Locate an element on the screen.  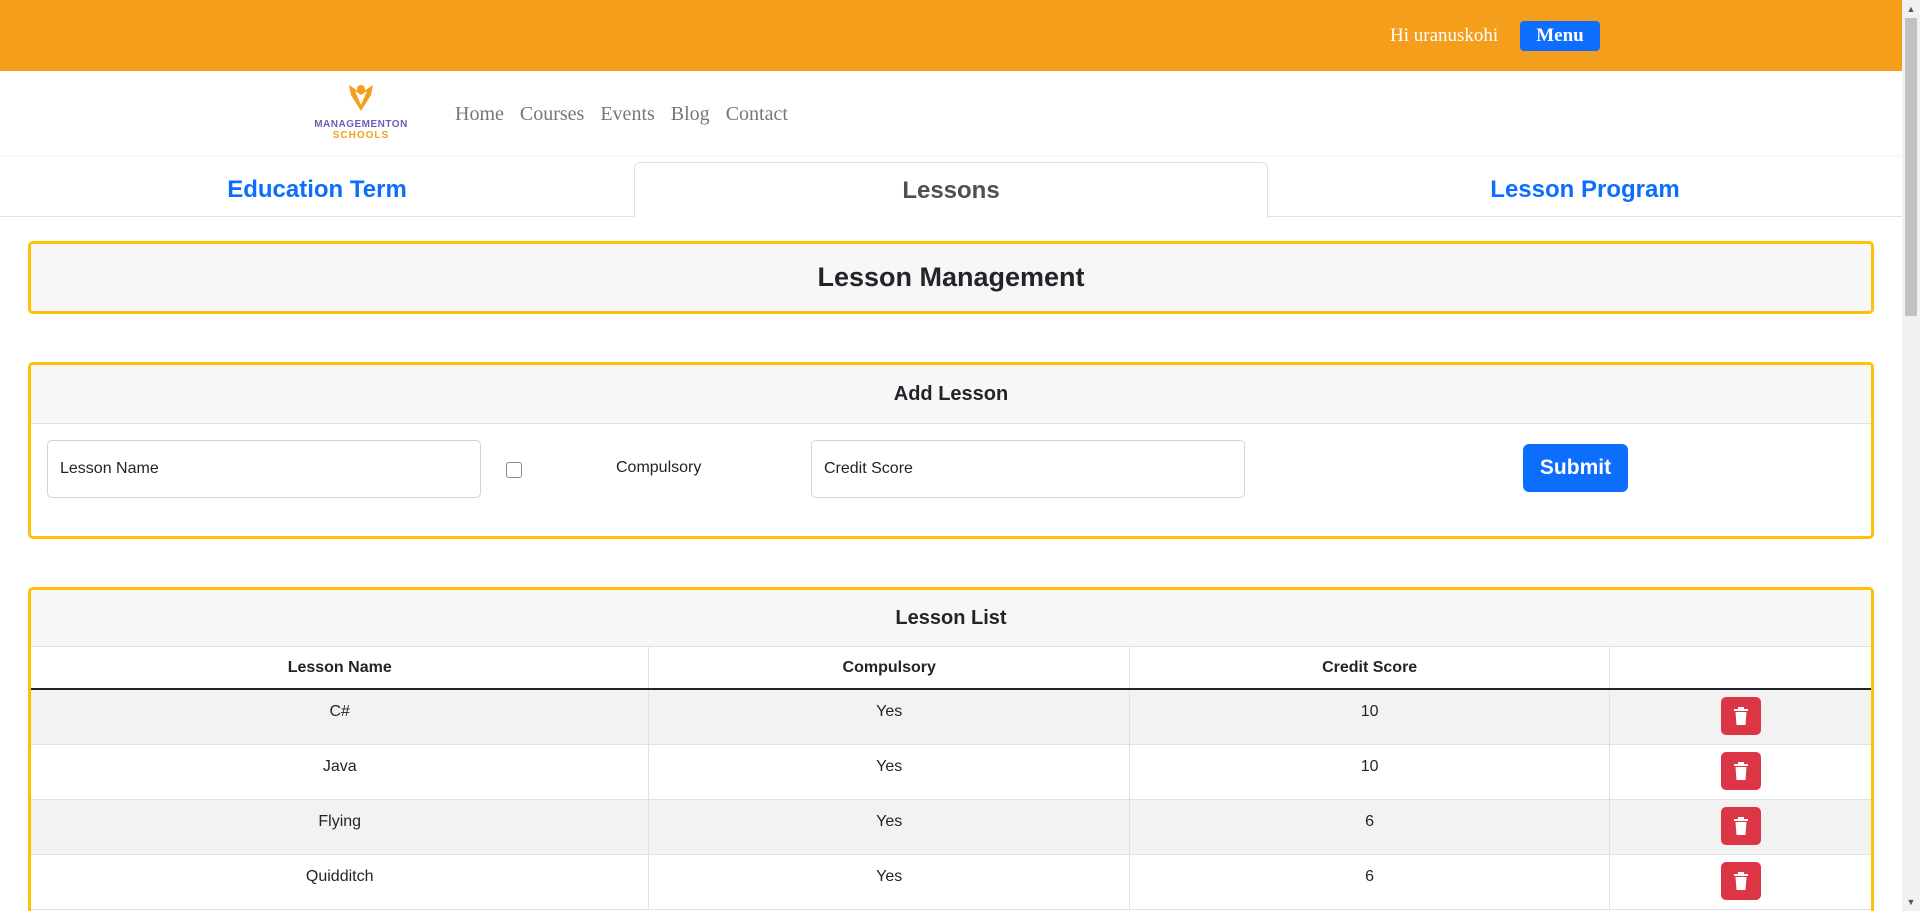
cell-lesson-name: Quidditch is located at coordinates (340, 882).